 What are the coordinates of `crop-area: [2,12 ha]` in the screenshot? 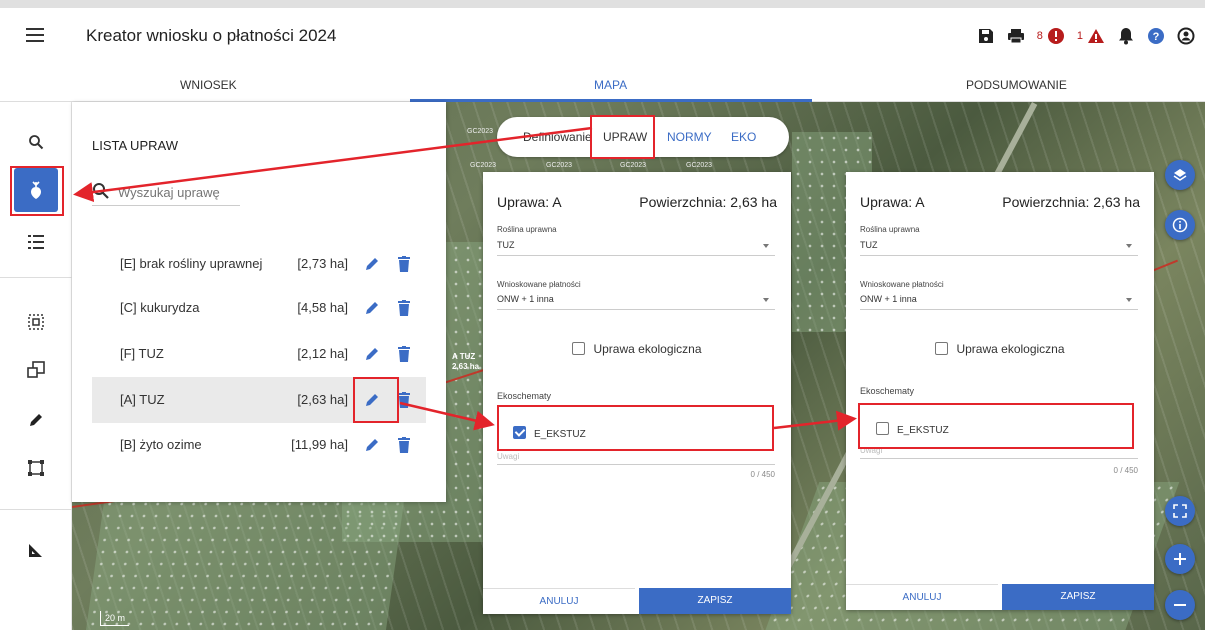 It's located at (322, 353).